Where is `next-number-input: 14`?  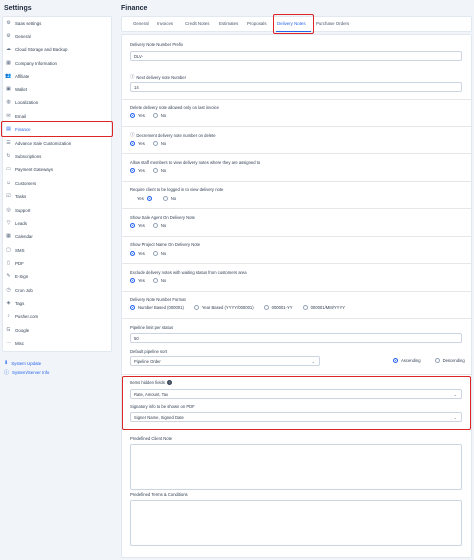 next-number-input: 14 is located at coordinates (296, 87).